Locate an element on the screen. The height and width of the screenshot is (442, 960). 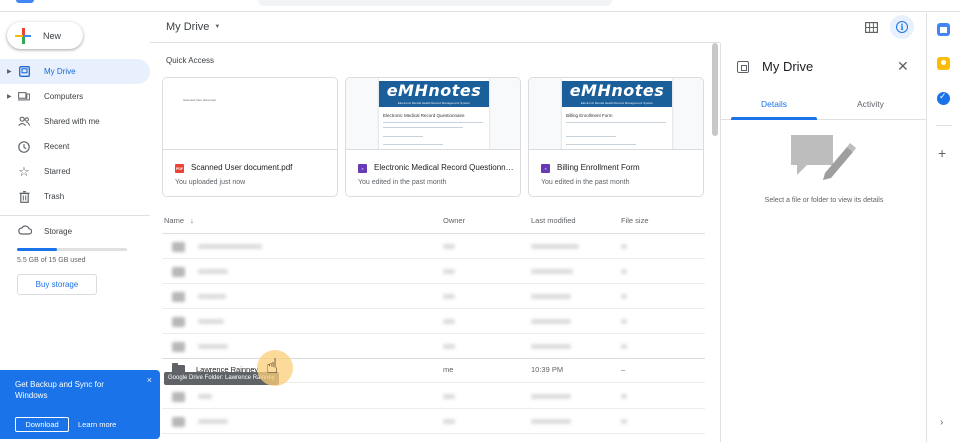
tasks-icon is located at coordinates (943, 98).